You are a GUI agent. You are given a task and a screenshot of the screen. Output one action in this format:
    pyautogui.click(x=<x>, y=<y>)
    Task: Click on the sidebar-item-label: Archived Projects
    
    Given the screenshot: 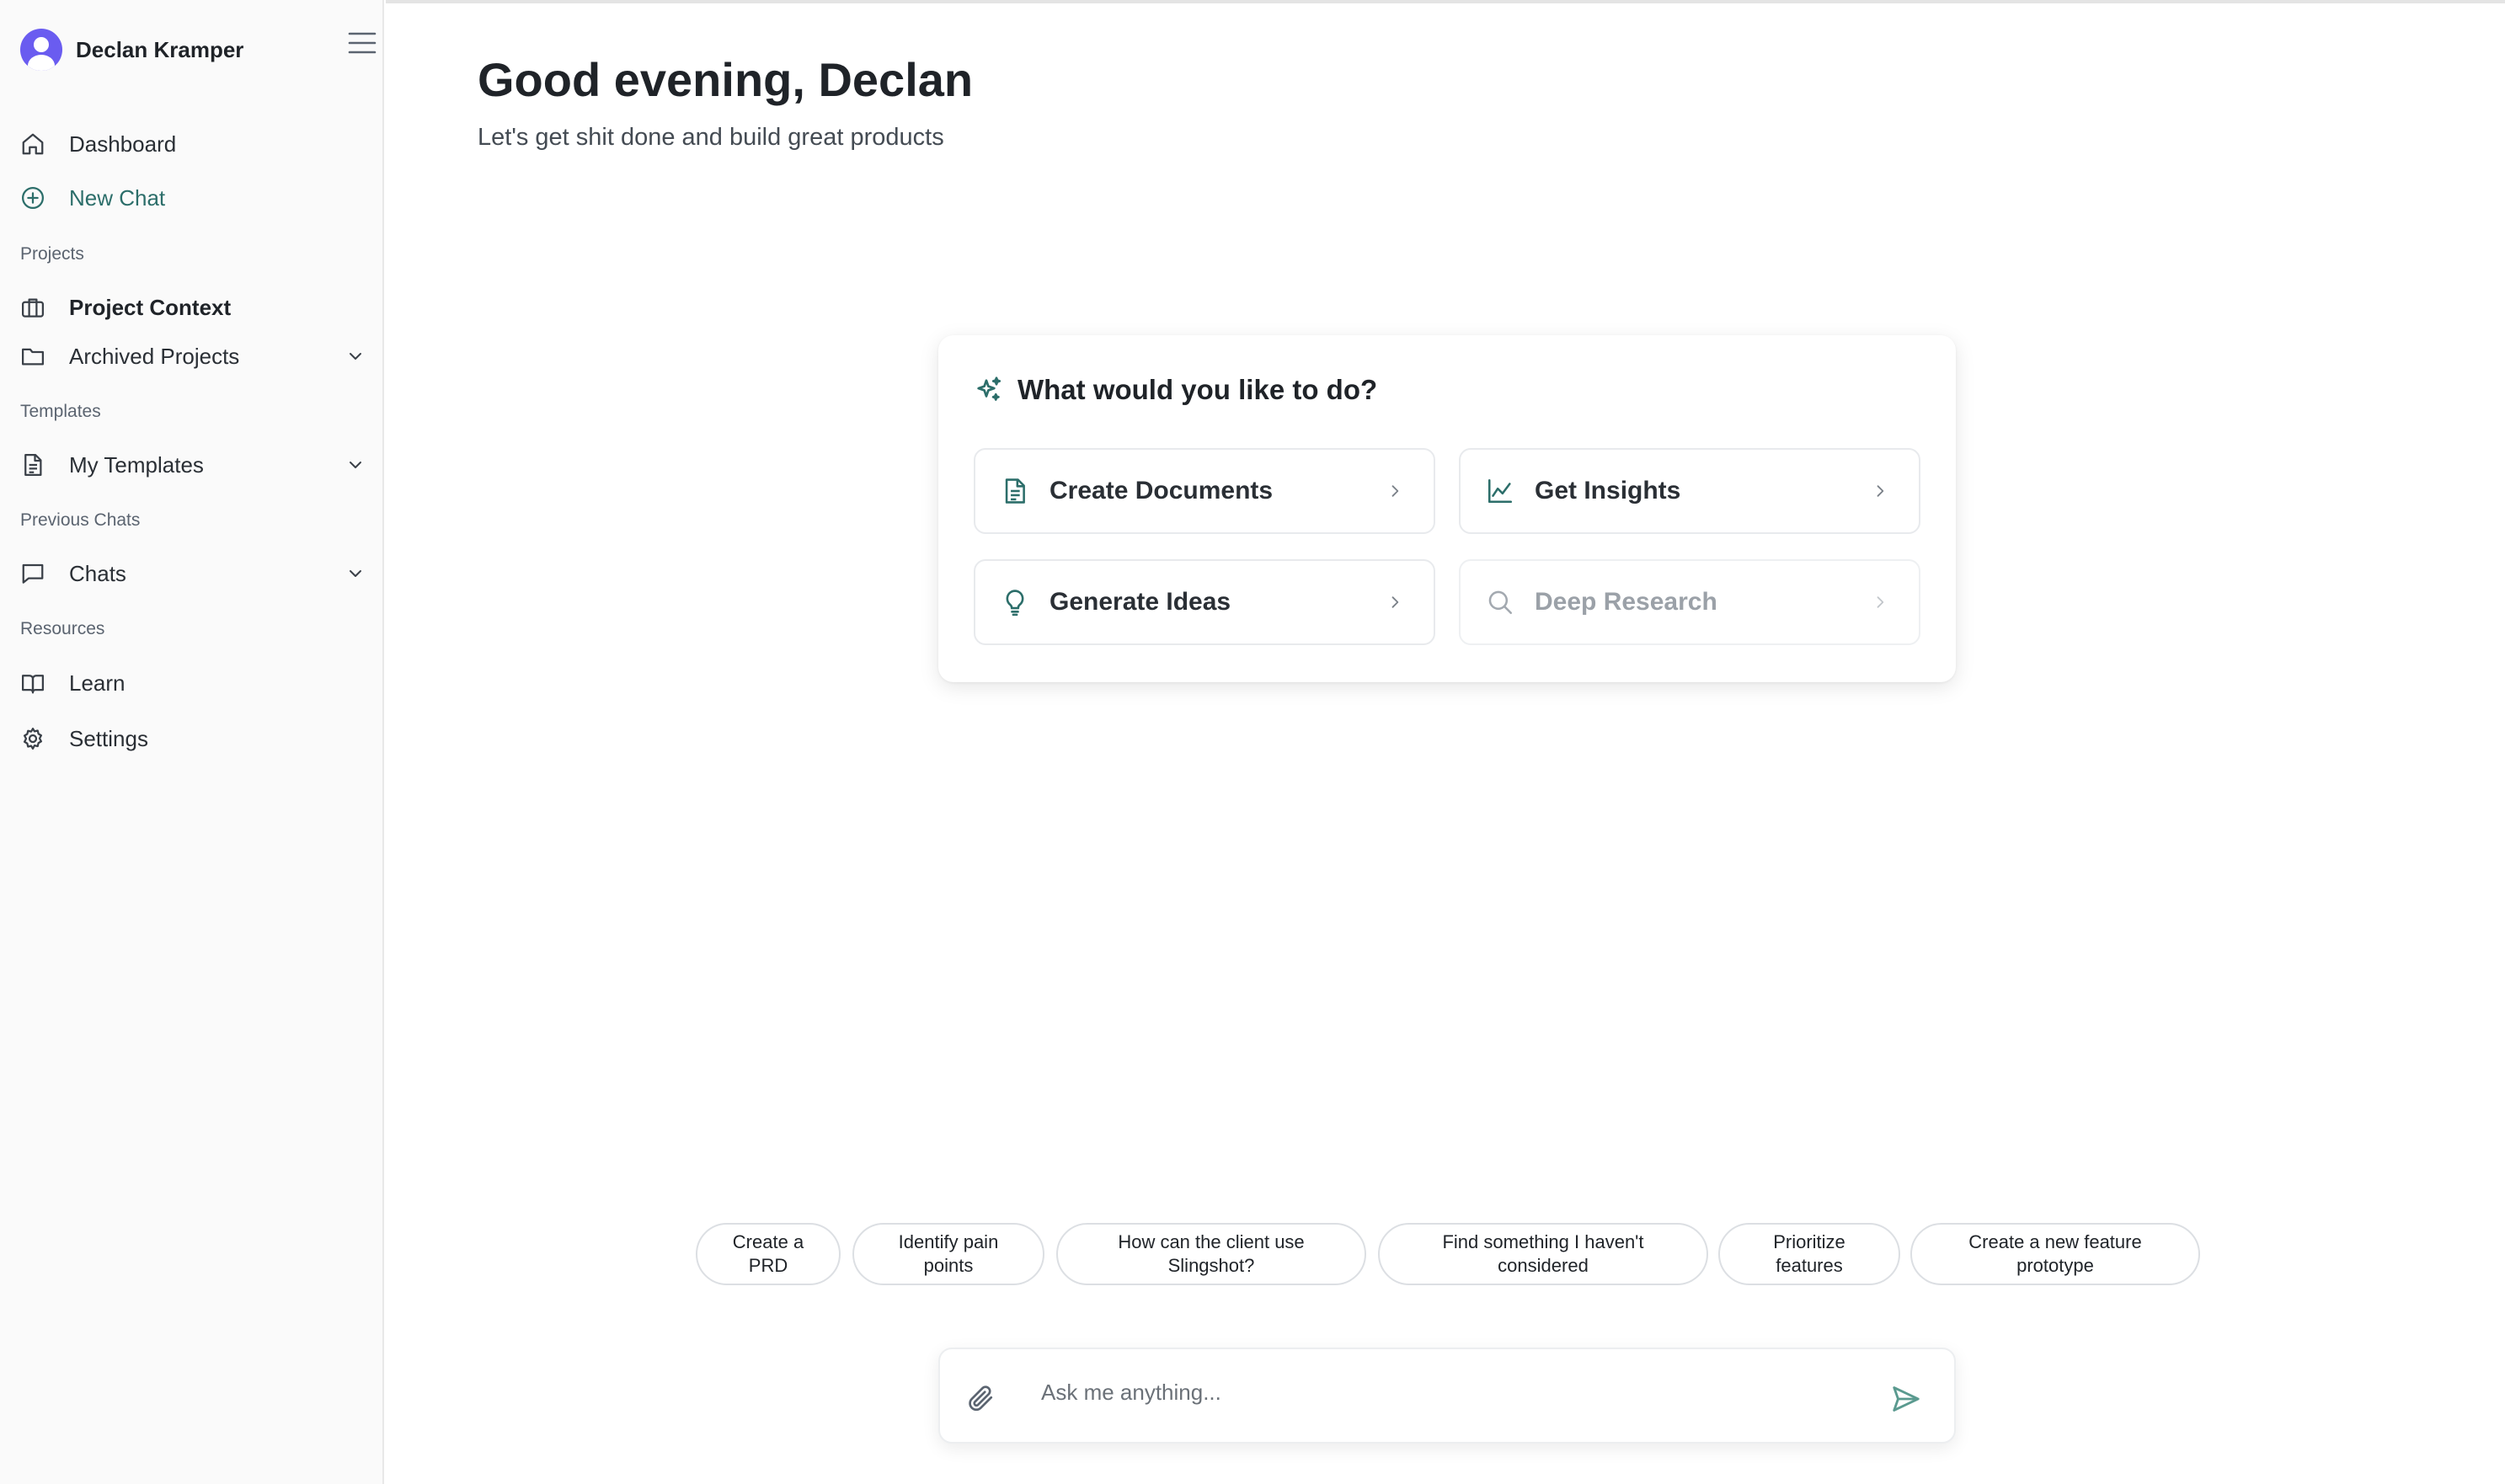 What is the action you would take?
    pyautogui.click(x=155, y=356)
    